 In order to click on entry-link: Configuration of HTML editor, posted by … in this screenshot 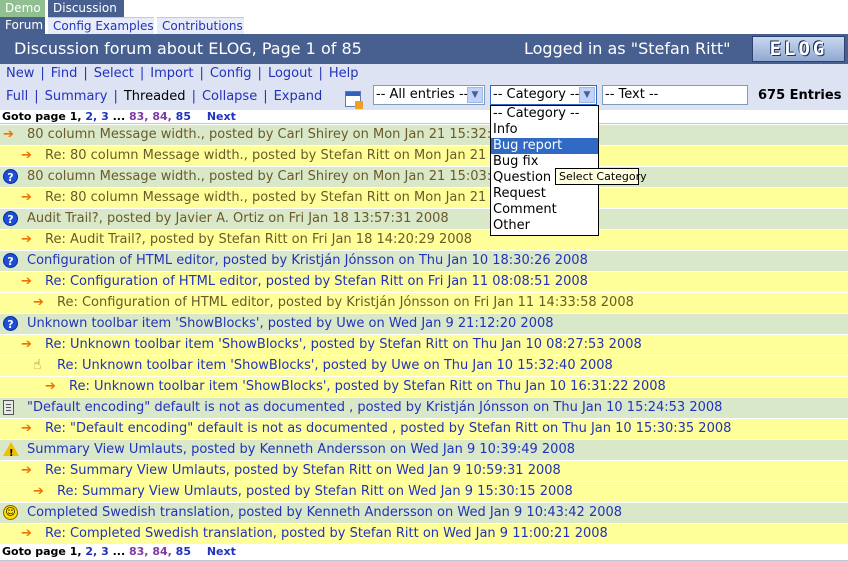, I will do `click(307, 261)`.